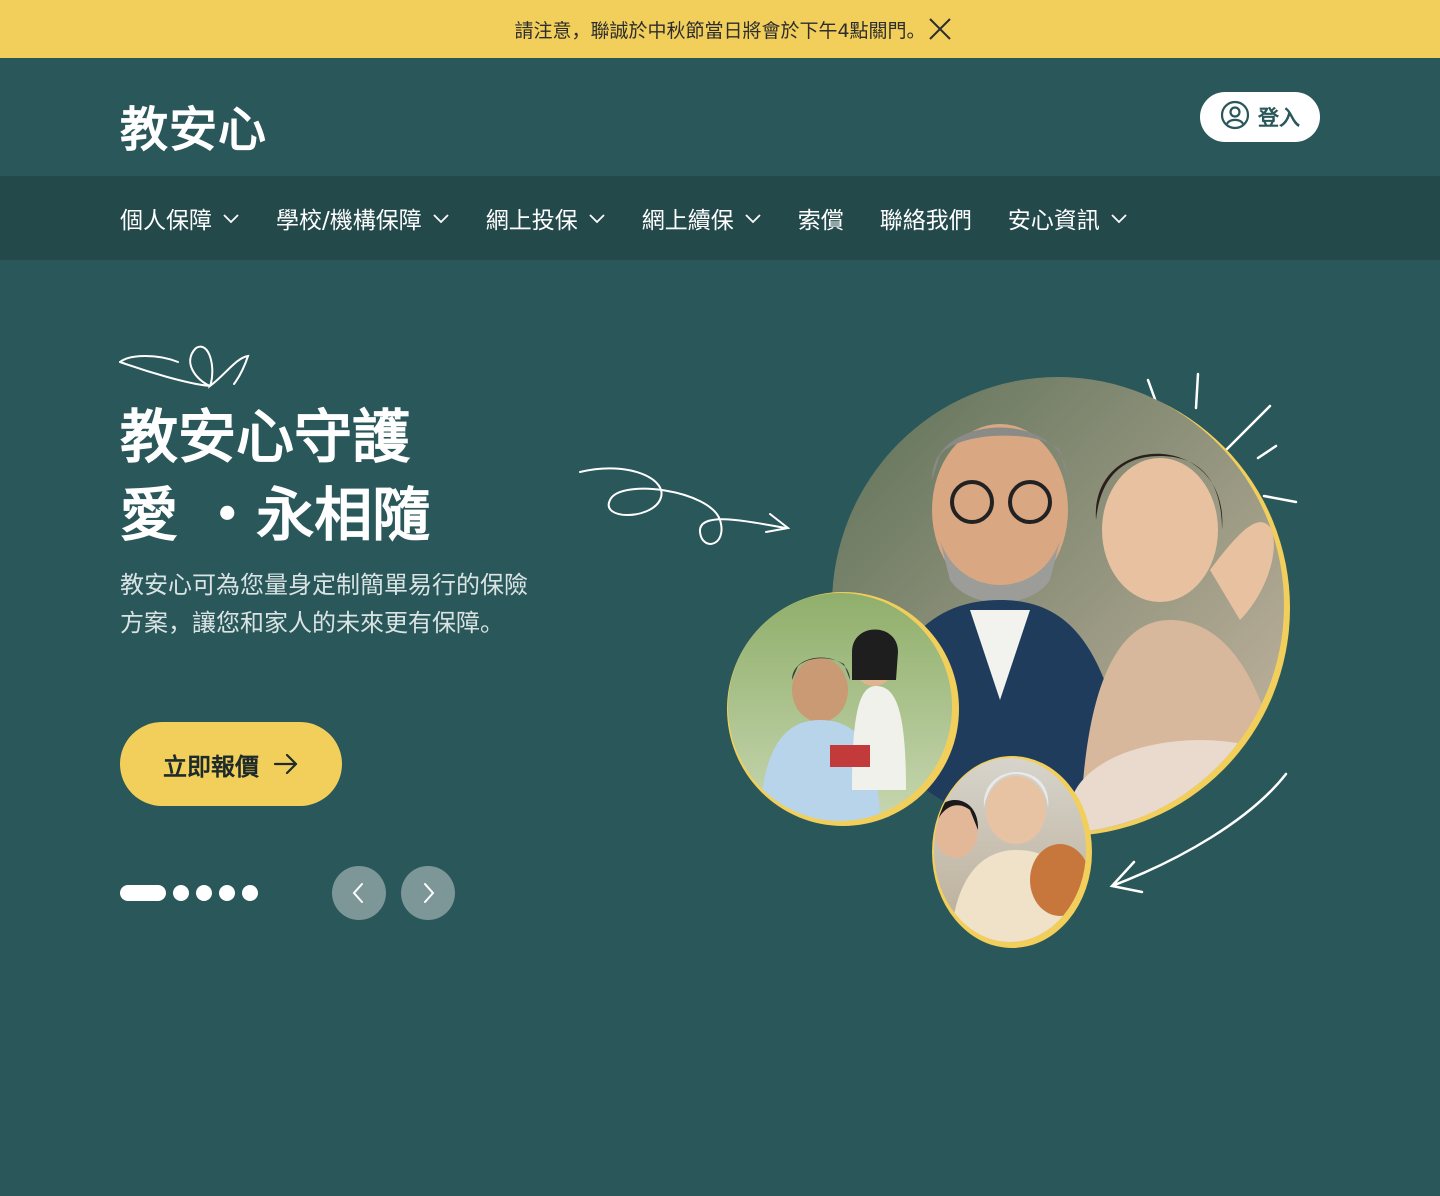  What do you see at coordinates (324, 604) in the screenshot?
I see `hero-description: 教安心可為您量身定制簡單易行的保險方案，讓您和家人的未來更有保障。` at bounding box center [324, 604].